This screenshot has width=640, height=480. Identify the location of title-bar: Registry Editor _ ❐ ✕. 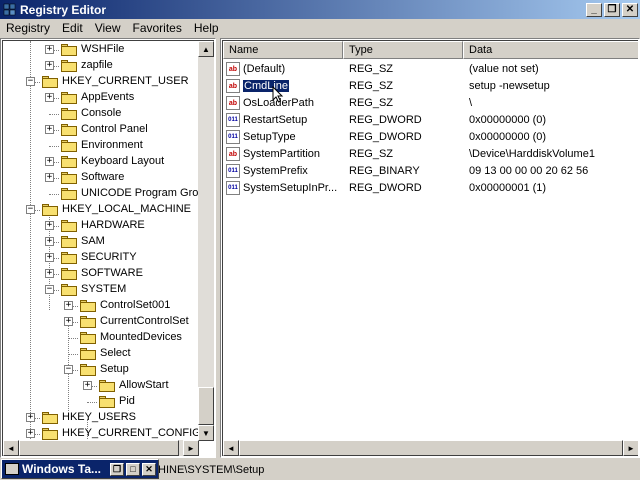
(320, 9).